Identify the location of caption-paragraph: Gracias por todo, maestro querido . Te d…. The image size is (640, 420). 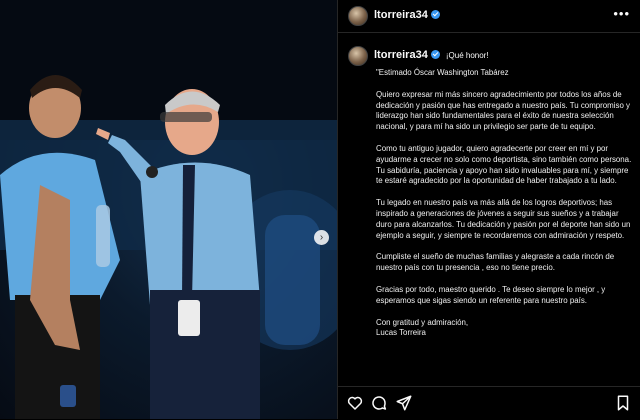
(491, 294).